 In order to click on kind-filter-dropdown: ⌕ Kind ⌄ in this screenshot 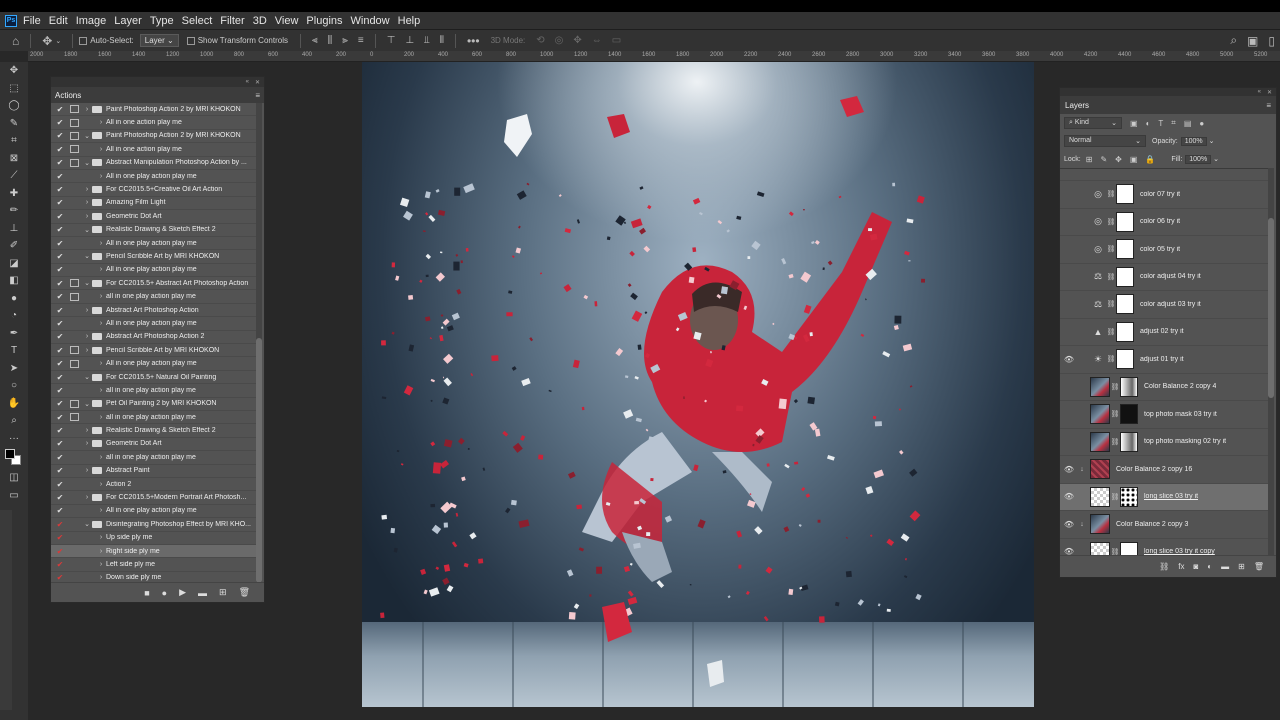, I will do `click(1093, 123)`.